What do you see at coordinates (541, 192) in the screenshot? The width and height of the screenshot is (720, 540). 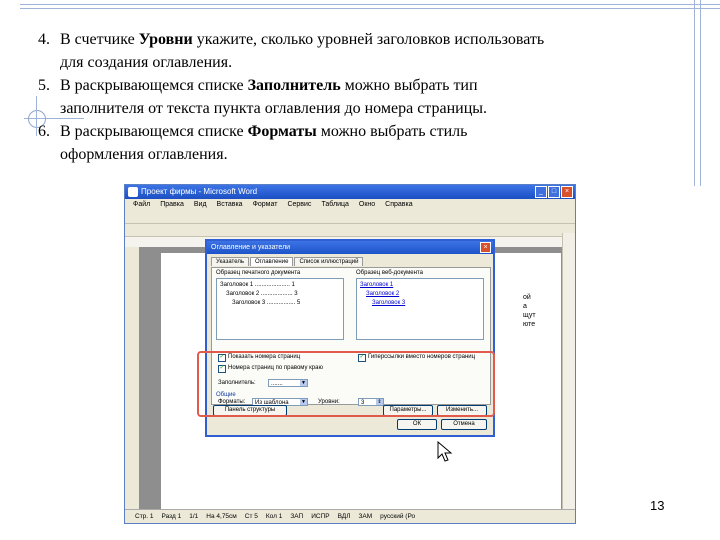 I see `minimize-icon: _` at bounding box center [541, 192].